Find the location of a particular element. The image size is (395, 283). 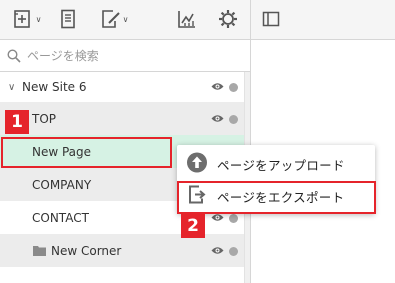

tree-site-row: ∨ New Site 6 is located at coordinates (122, 87).